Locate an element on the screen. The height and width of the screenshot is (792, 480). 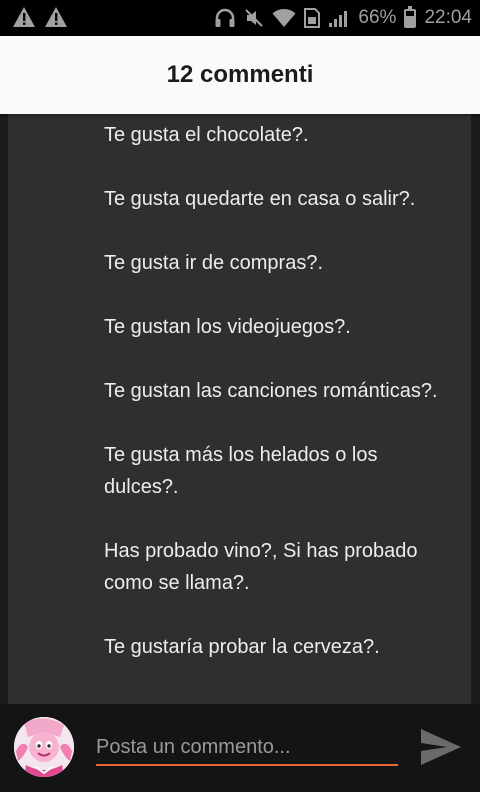
page-title: 12 commenti is located at coordinates (240, 74).